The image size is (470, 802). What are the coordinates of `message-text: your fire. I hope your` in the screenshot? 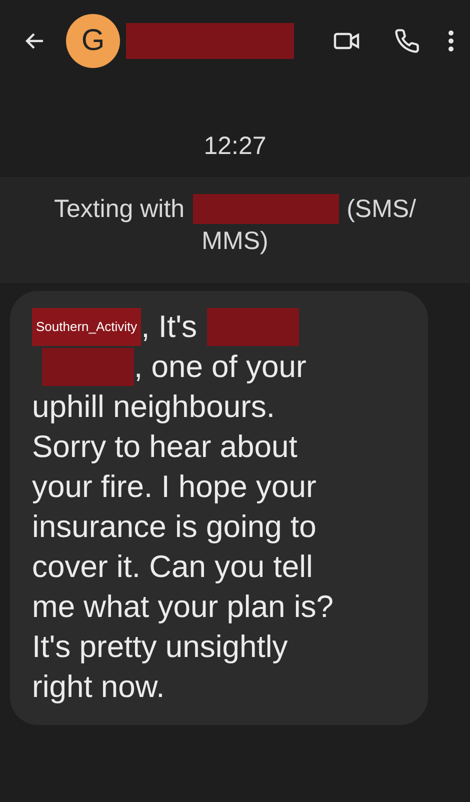 It's located at (174, 487).